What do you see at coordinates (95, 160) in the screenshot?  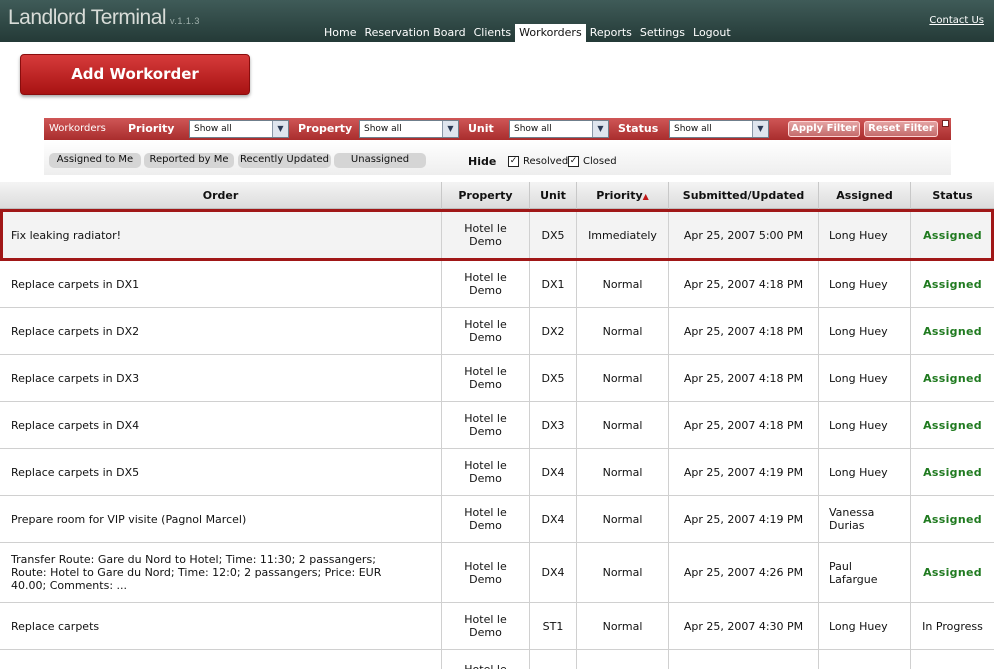 I see `quick-filter-assigned-to-me: Assigned to Me` at bounding box center [95, 160].